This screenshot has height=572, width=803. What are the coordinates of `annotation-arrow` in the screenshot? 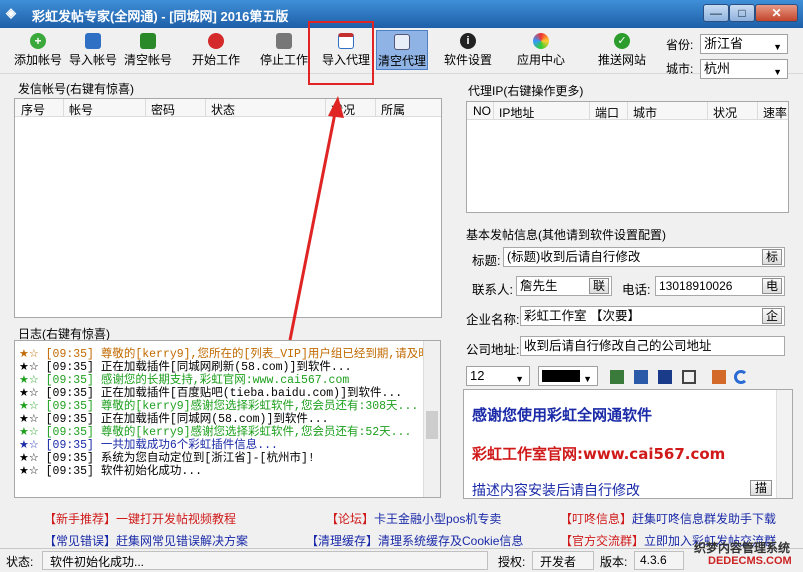 It's located at (316, 218).